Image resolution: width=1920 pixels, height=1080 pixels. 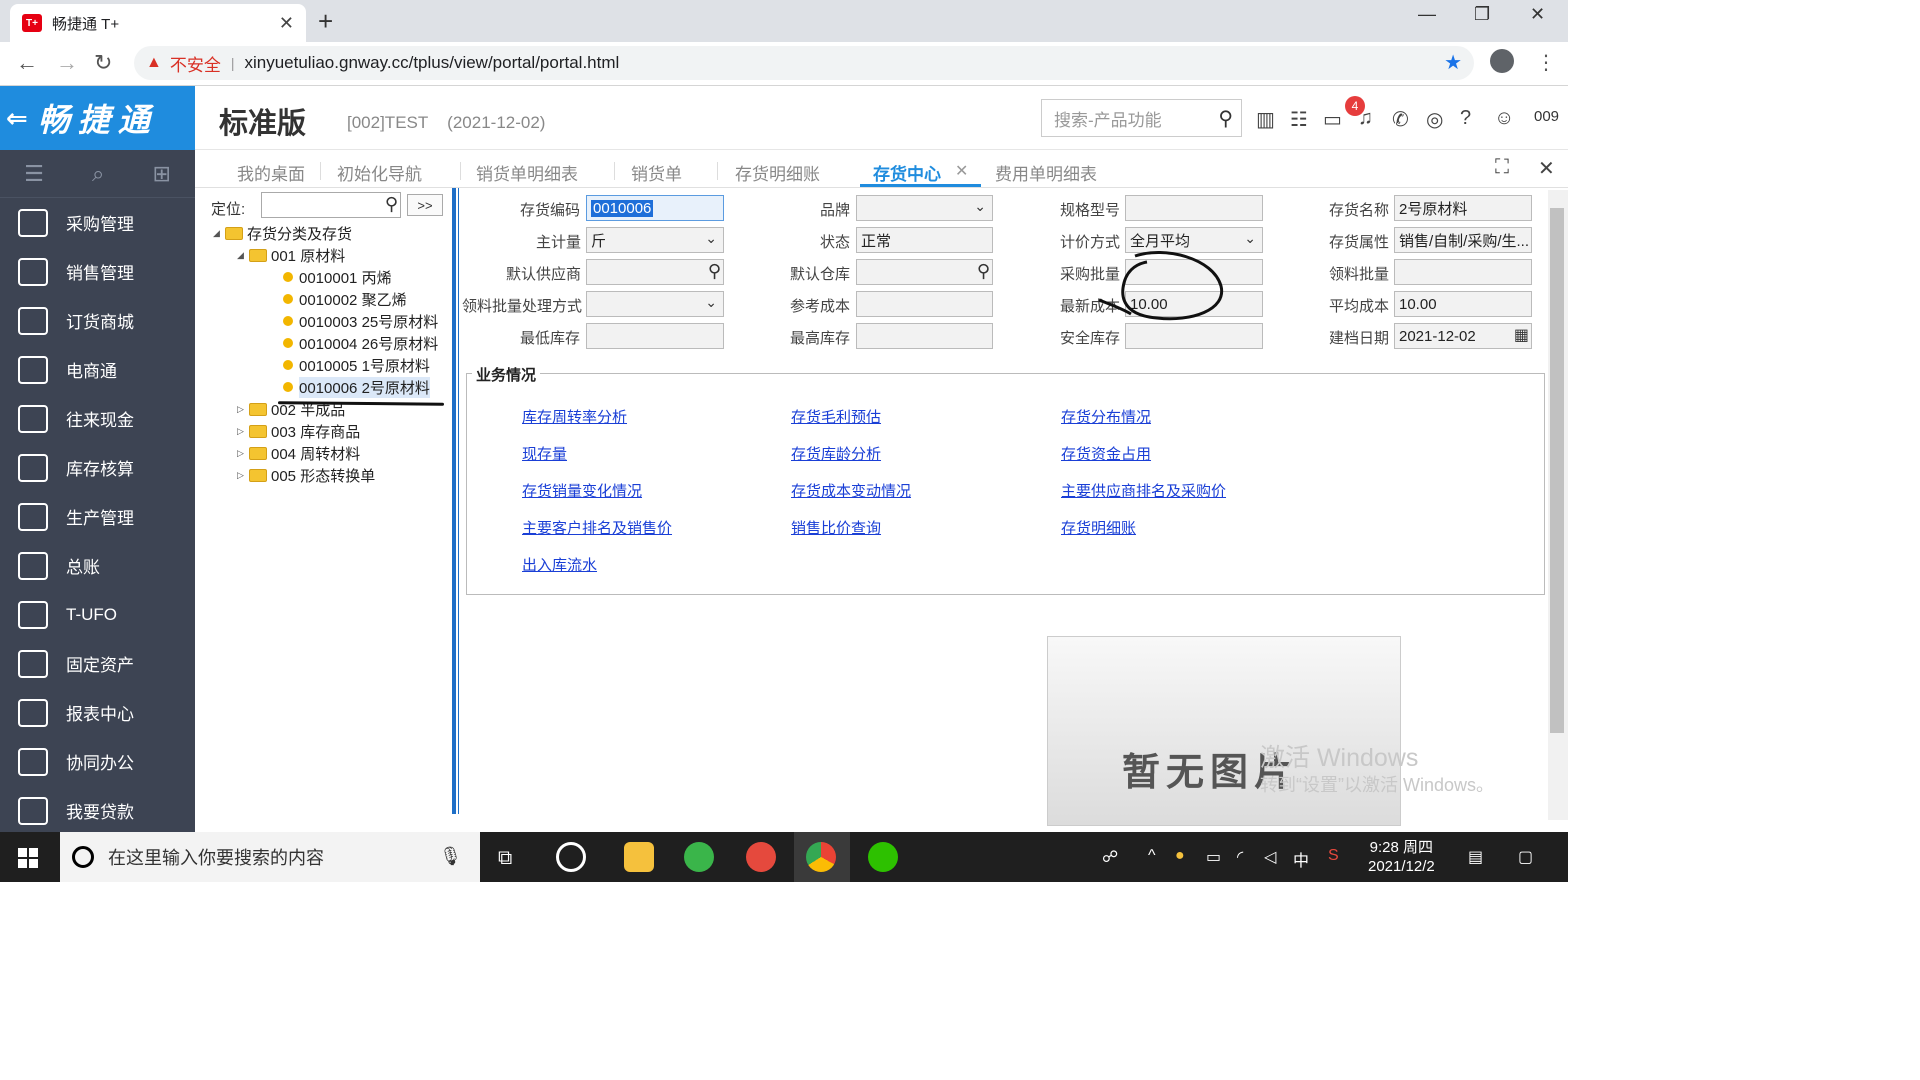 I want to click on logo: ⇐ 畅捷通, so click(x=97, y=118).